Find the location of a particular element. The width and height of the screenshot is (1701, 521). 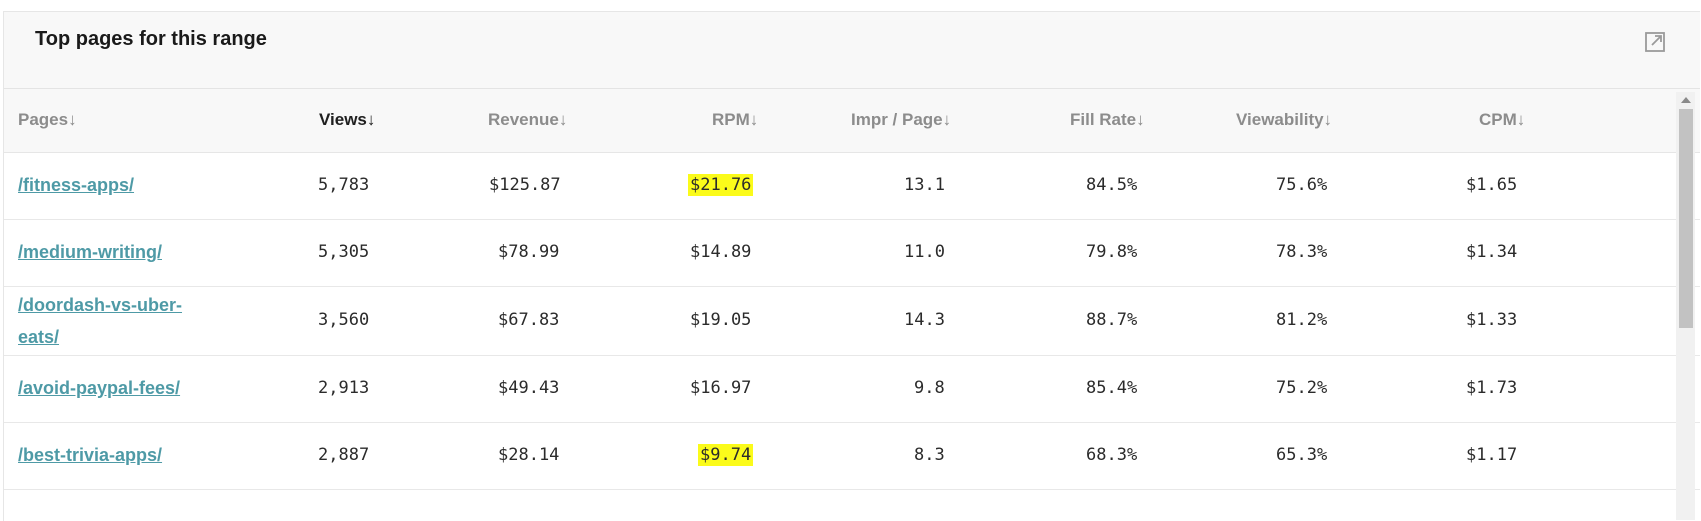

card-header: Top pages for this range is located at coordinates (852, 50).